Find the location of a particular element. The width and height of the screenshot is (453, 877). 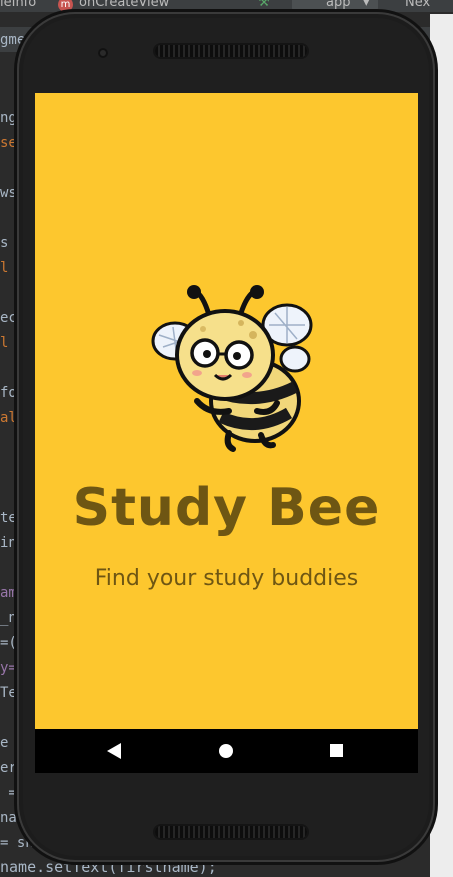

chevron-down-icon: ▾ is located at coordinates (366, 4).